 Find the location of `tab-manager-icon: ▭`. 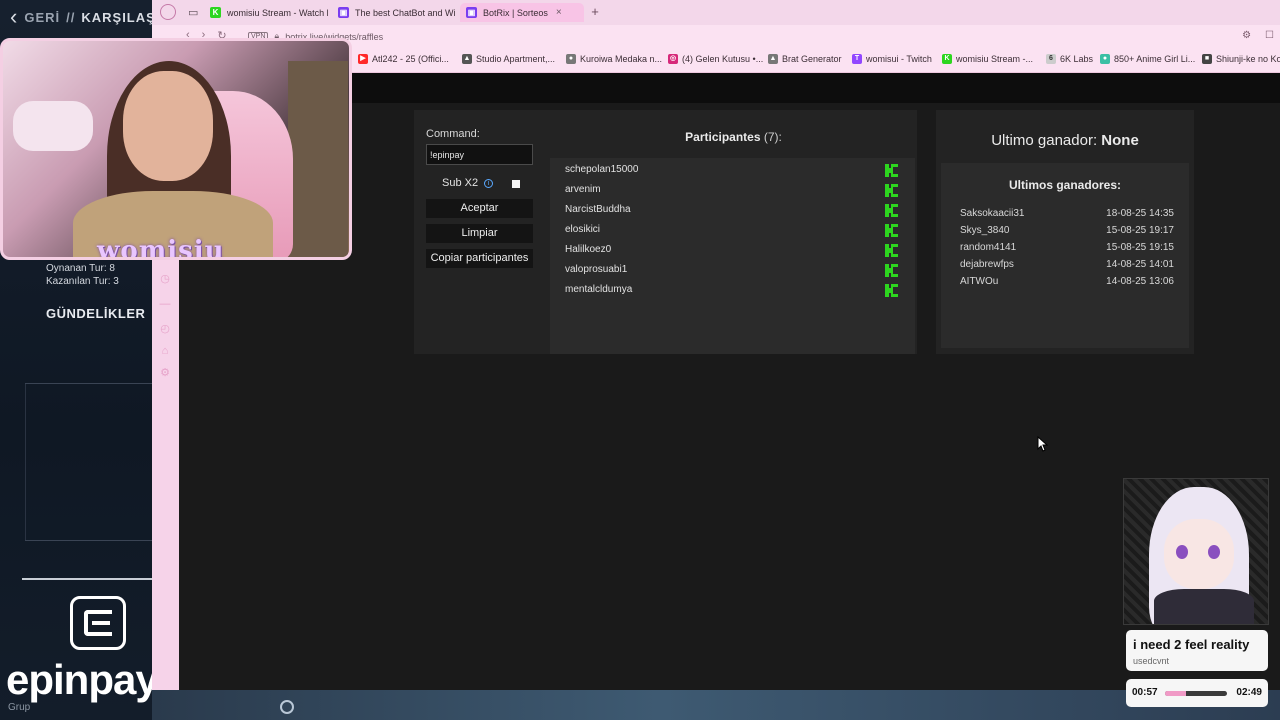

tab-manager-icon: ▭ is located at coordinates (193, 12).